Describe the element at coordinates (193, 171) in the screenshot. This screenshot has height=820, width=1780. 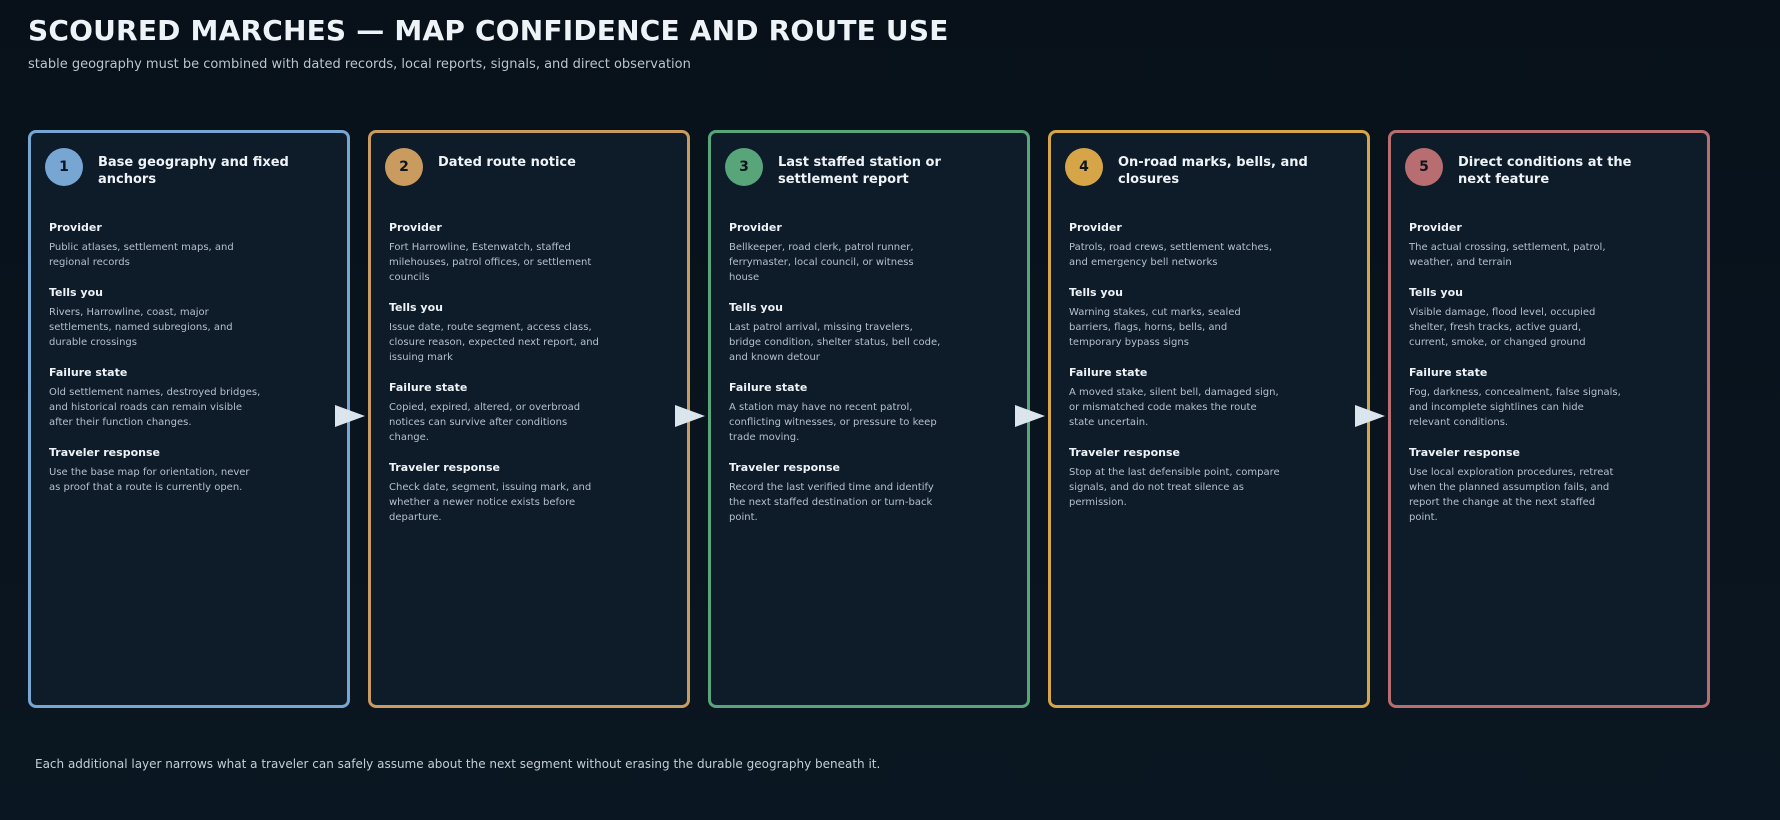
I see `panel-title: Base geography and fixed anchors` at that location.